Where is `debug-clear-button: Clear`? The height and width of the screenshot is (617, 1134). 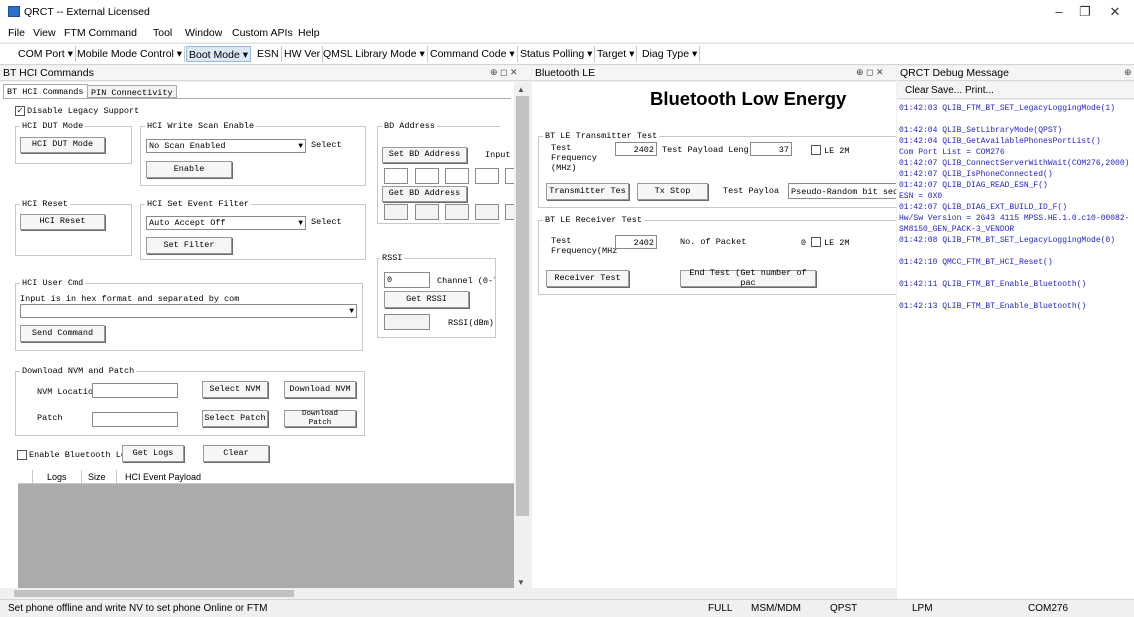 debug-clear-button: Clear is located at coordinates (917, 90).